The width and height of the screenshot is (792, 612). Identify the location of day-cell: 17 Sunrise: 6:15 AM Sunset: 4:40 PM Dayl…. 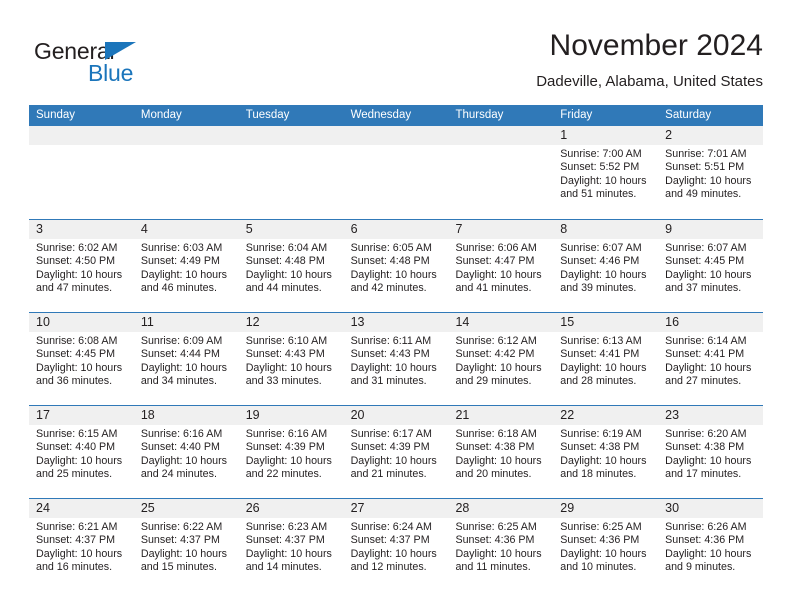
(81, 452).